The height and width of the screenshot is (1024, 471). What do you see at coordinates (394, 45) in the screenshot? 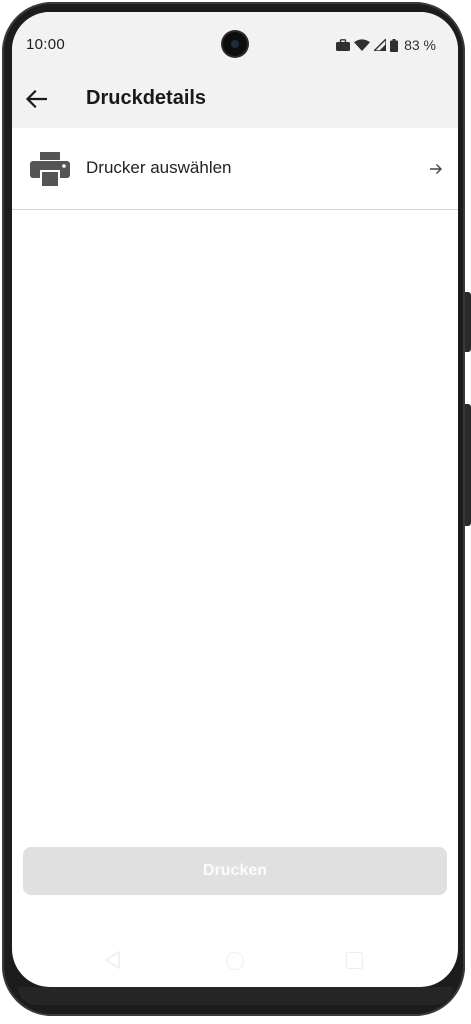
I see `battery-icon` at bounding box center [394, 45].